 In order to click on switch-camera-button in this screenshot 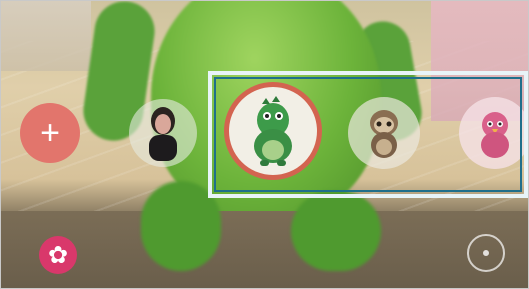, I will do `click(486, 253)`.